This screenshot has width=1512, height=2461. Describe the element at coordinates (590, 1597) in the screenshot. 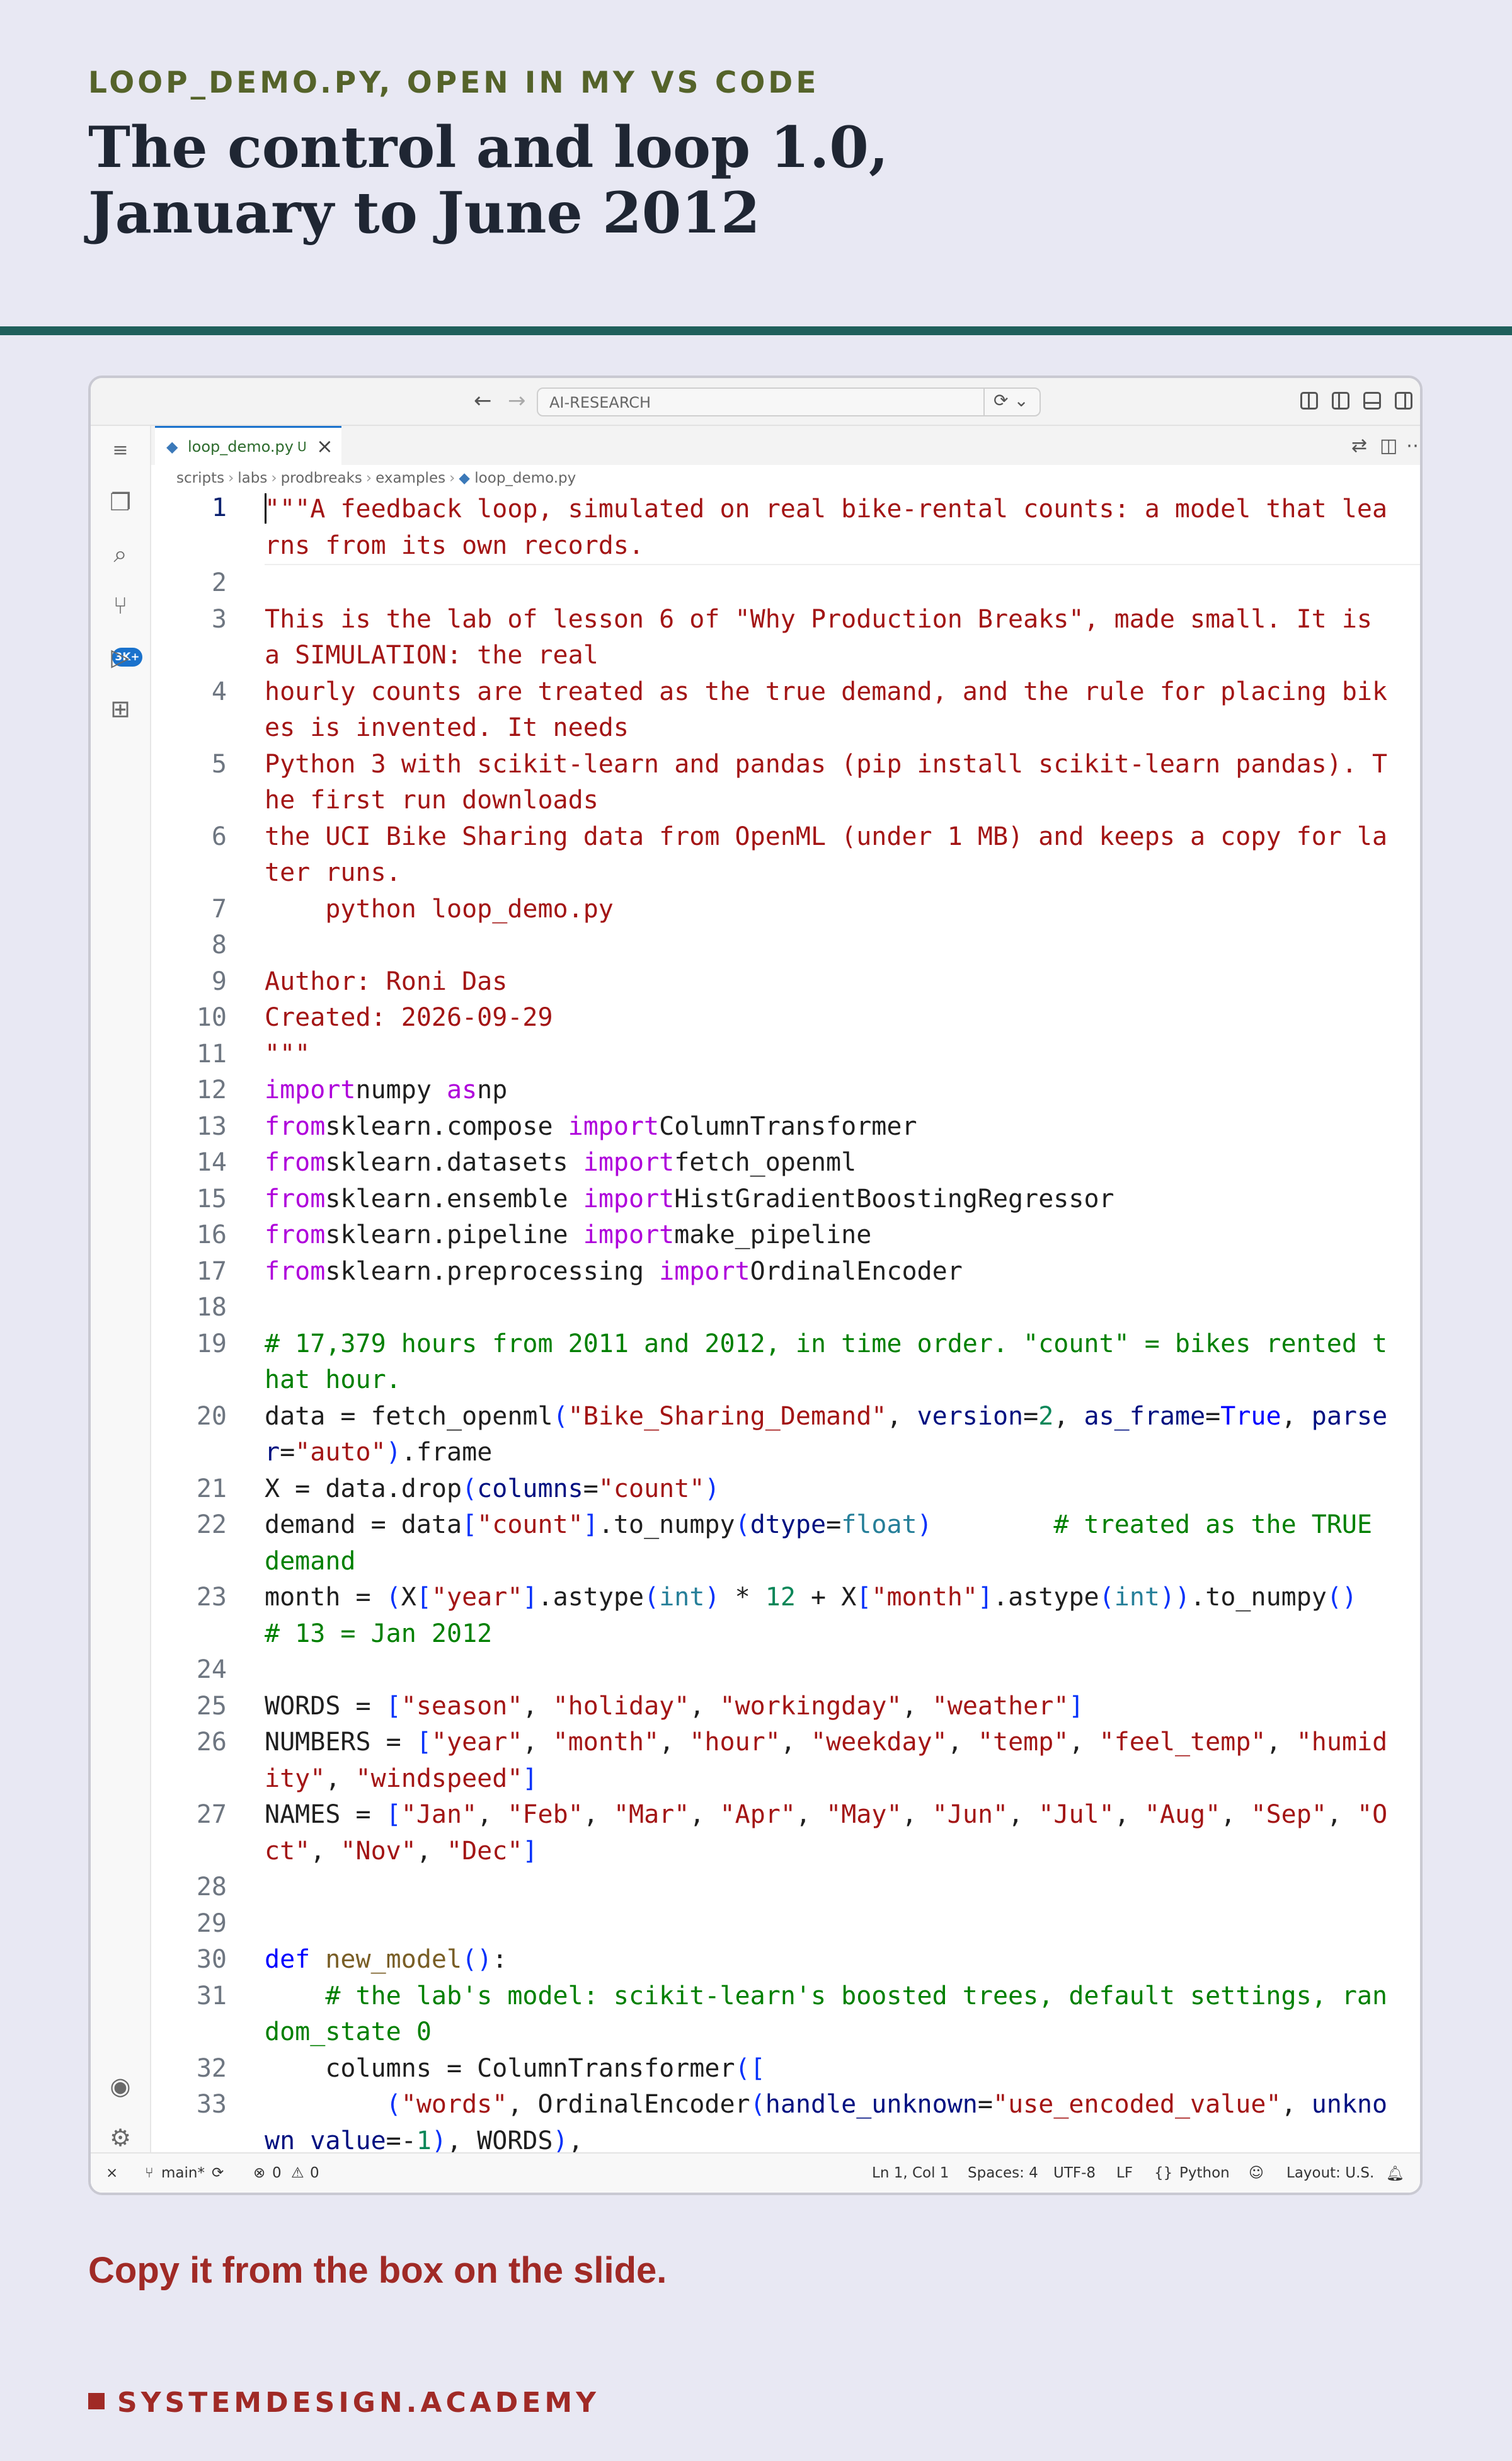

I see `code-token: .astype` at that location.